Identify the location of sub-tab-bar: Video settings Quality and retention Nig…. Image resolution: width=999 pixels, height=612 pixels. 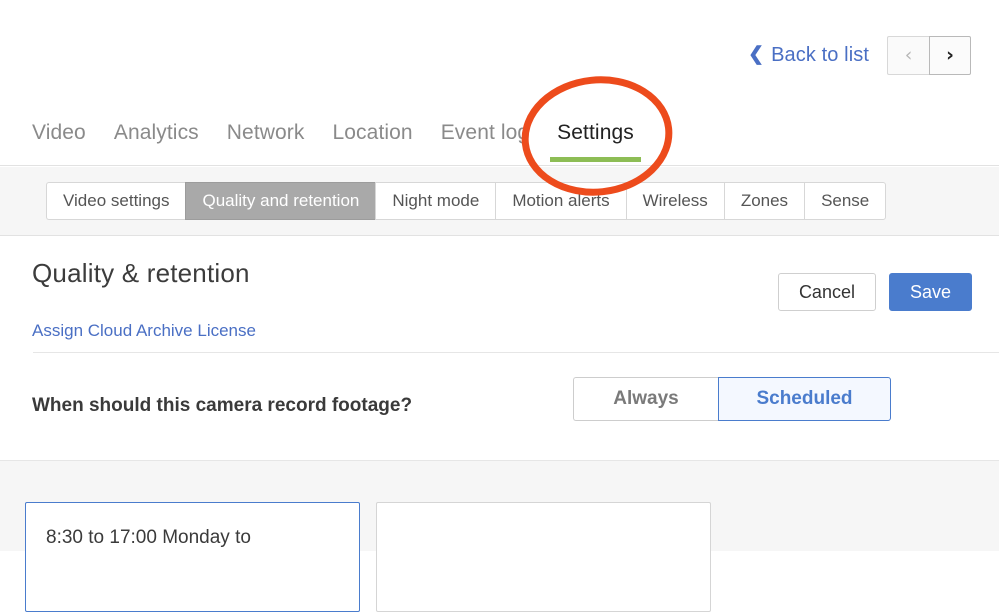
(499, 201).